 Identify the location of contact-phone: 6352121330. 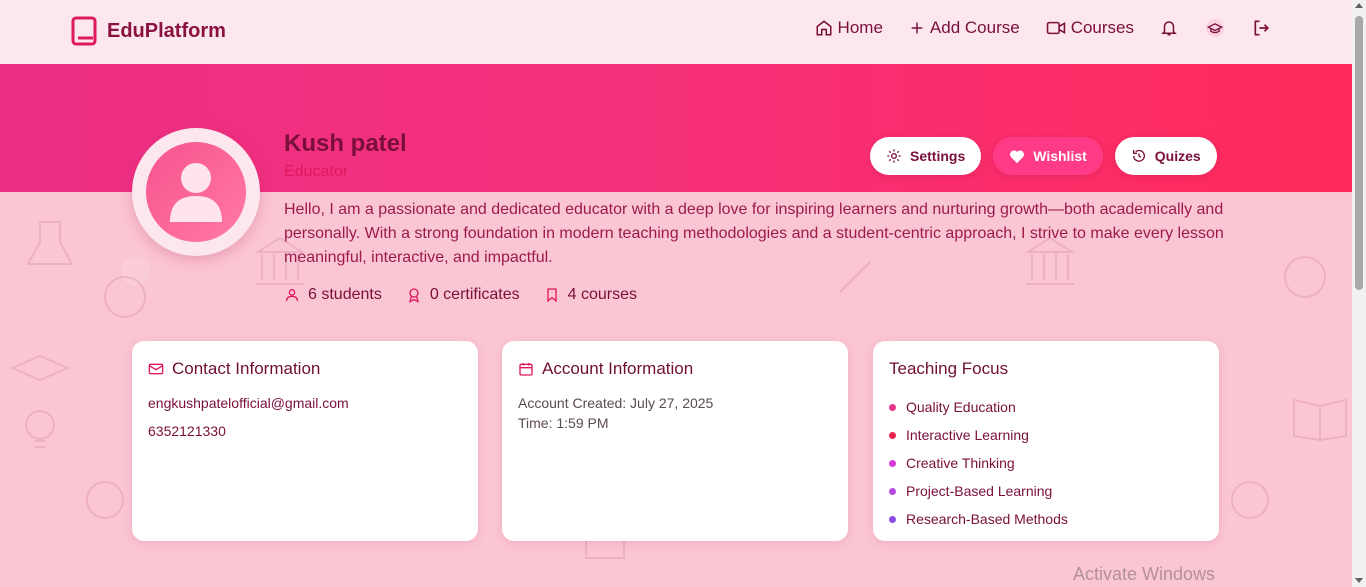
(305, 431).